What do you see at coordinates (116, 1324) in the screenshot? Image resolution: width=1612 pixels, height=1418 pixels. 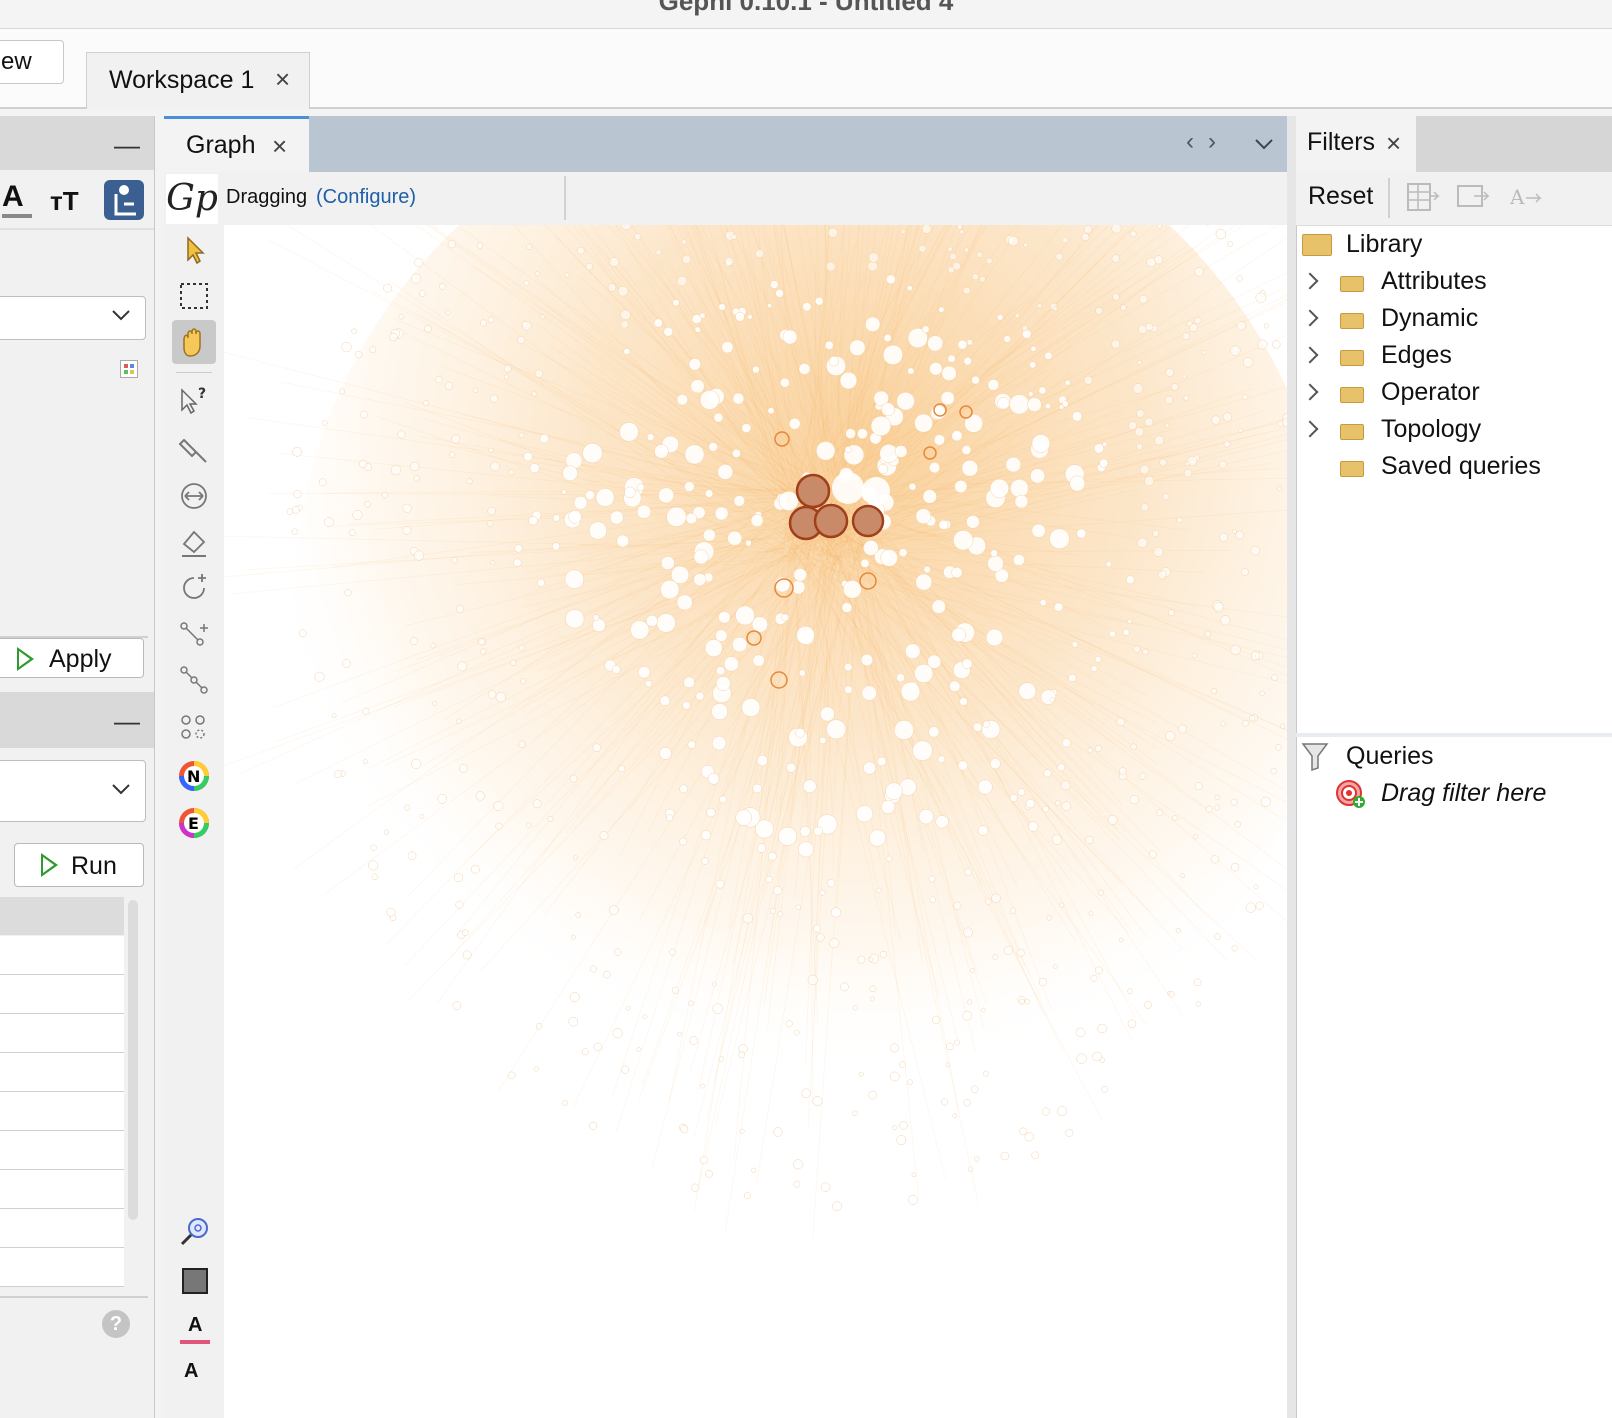 I see `help-icon: ?` at bounding box center [116, 1324].